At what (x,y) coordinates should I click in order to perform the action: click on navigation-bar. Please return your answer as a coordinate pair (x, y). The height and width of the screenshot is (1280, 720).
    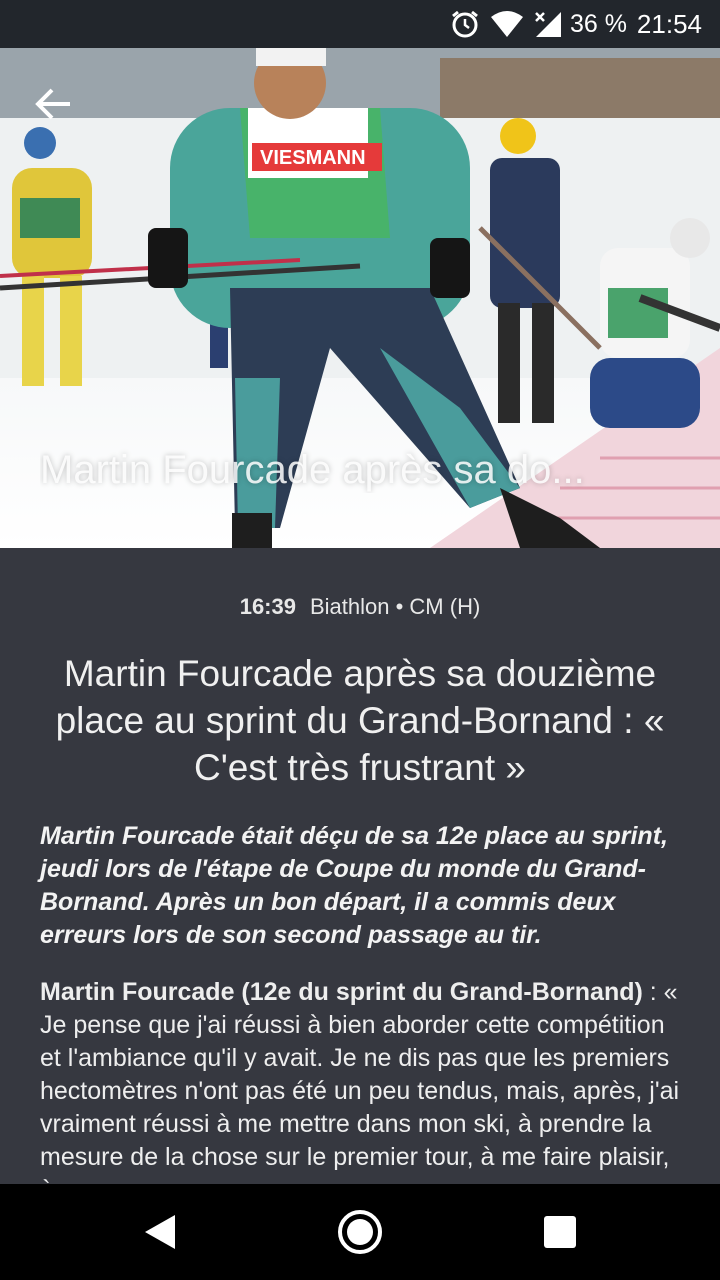
    Looking at the image, I should click on (360, 1232).